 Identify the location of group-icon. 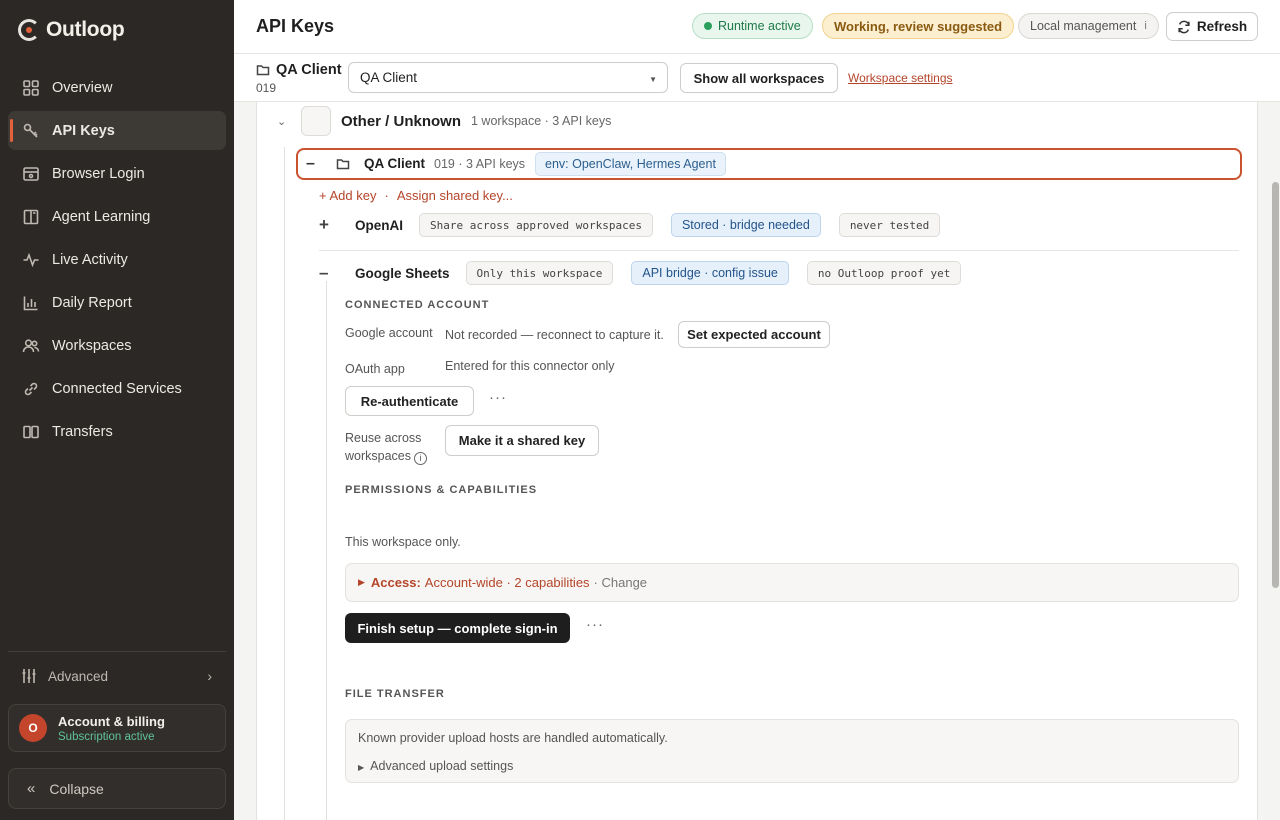
(316, 121).